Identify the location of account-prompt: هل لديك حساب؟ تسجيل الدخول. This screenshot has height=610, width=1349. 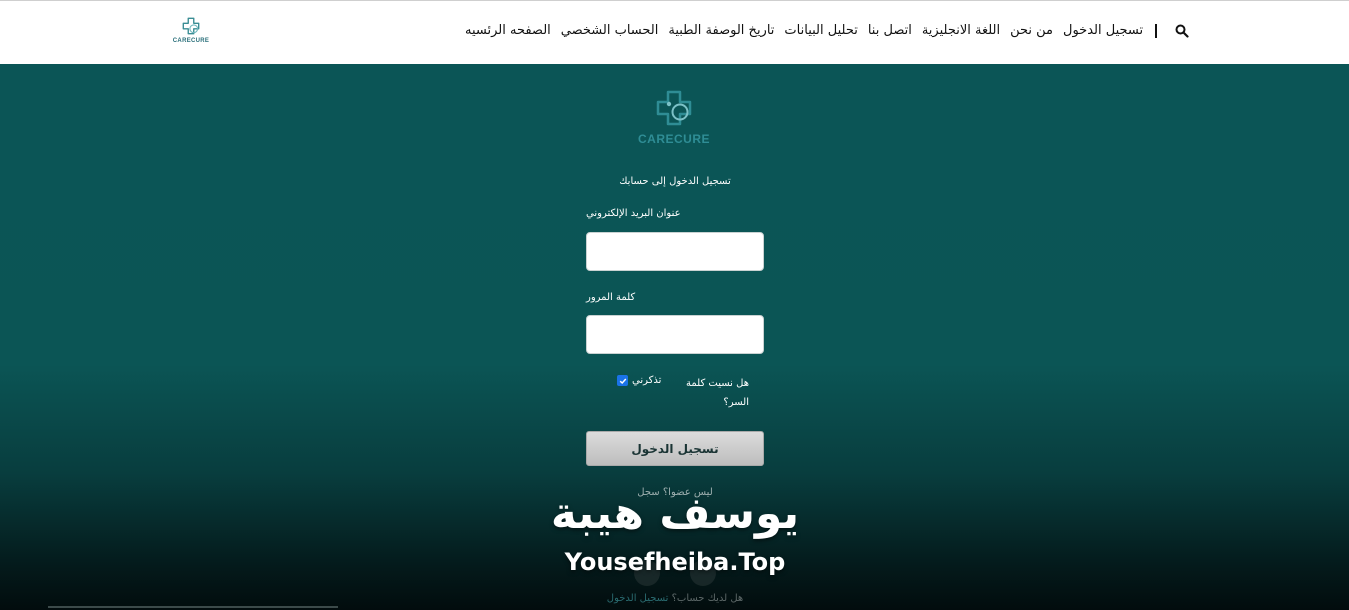
(675, 598).